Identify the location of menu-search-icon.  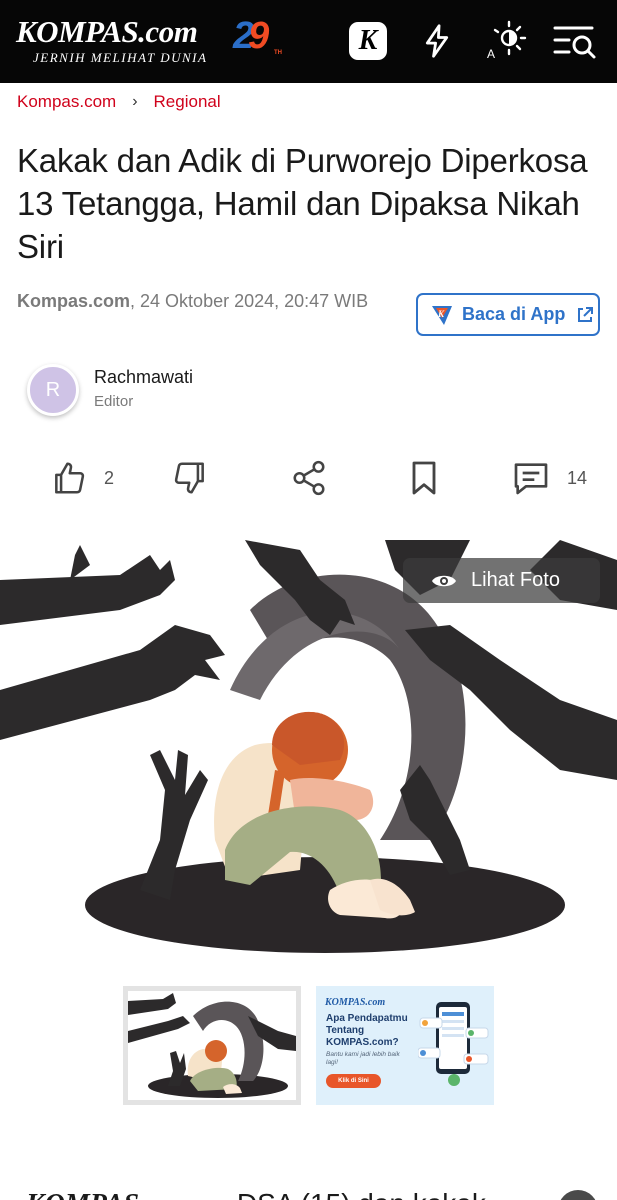
(574, 42).